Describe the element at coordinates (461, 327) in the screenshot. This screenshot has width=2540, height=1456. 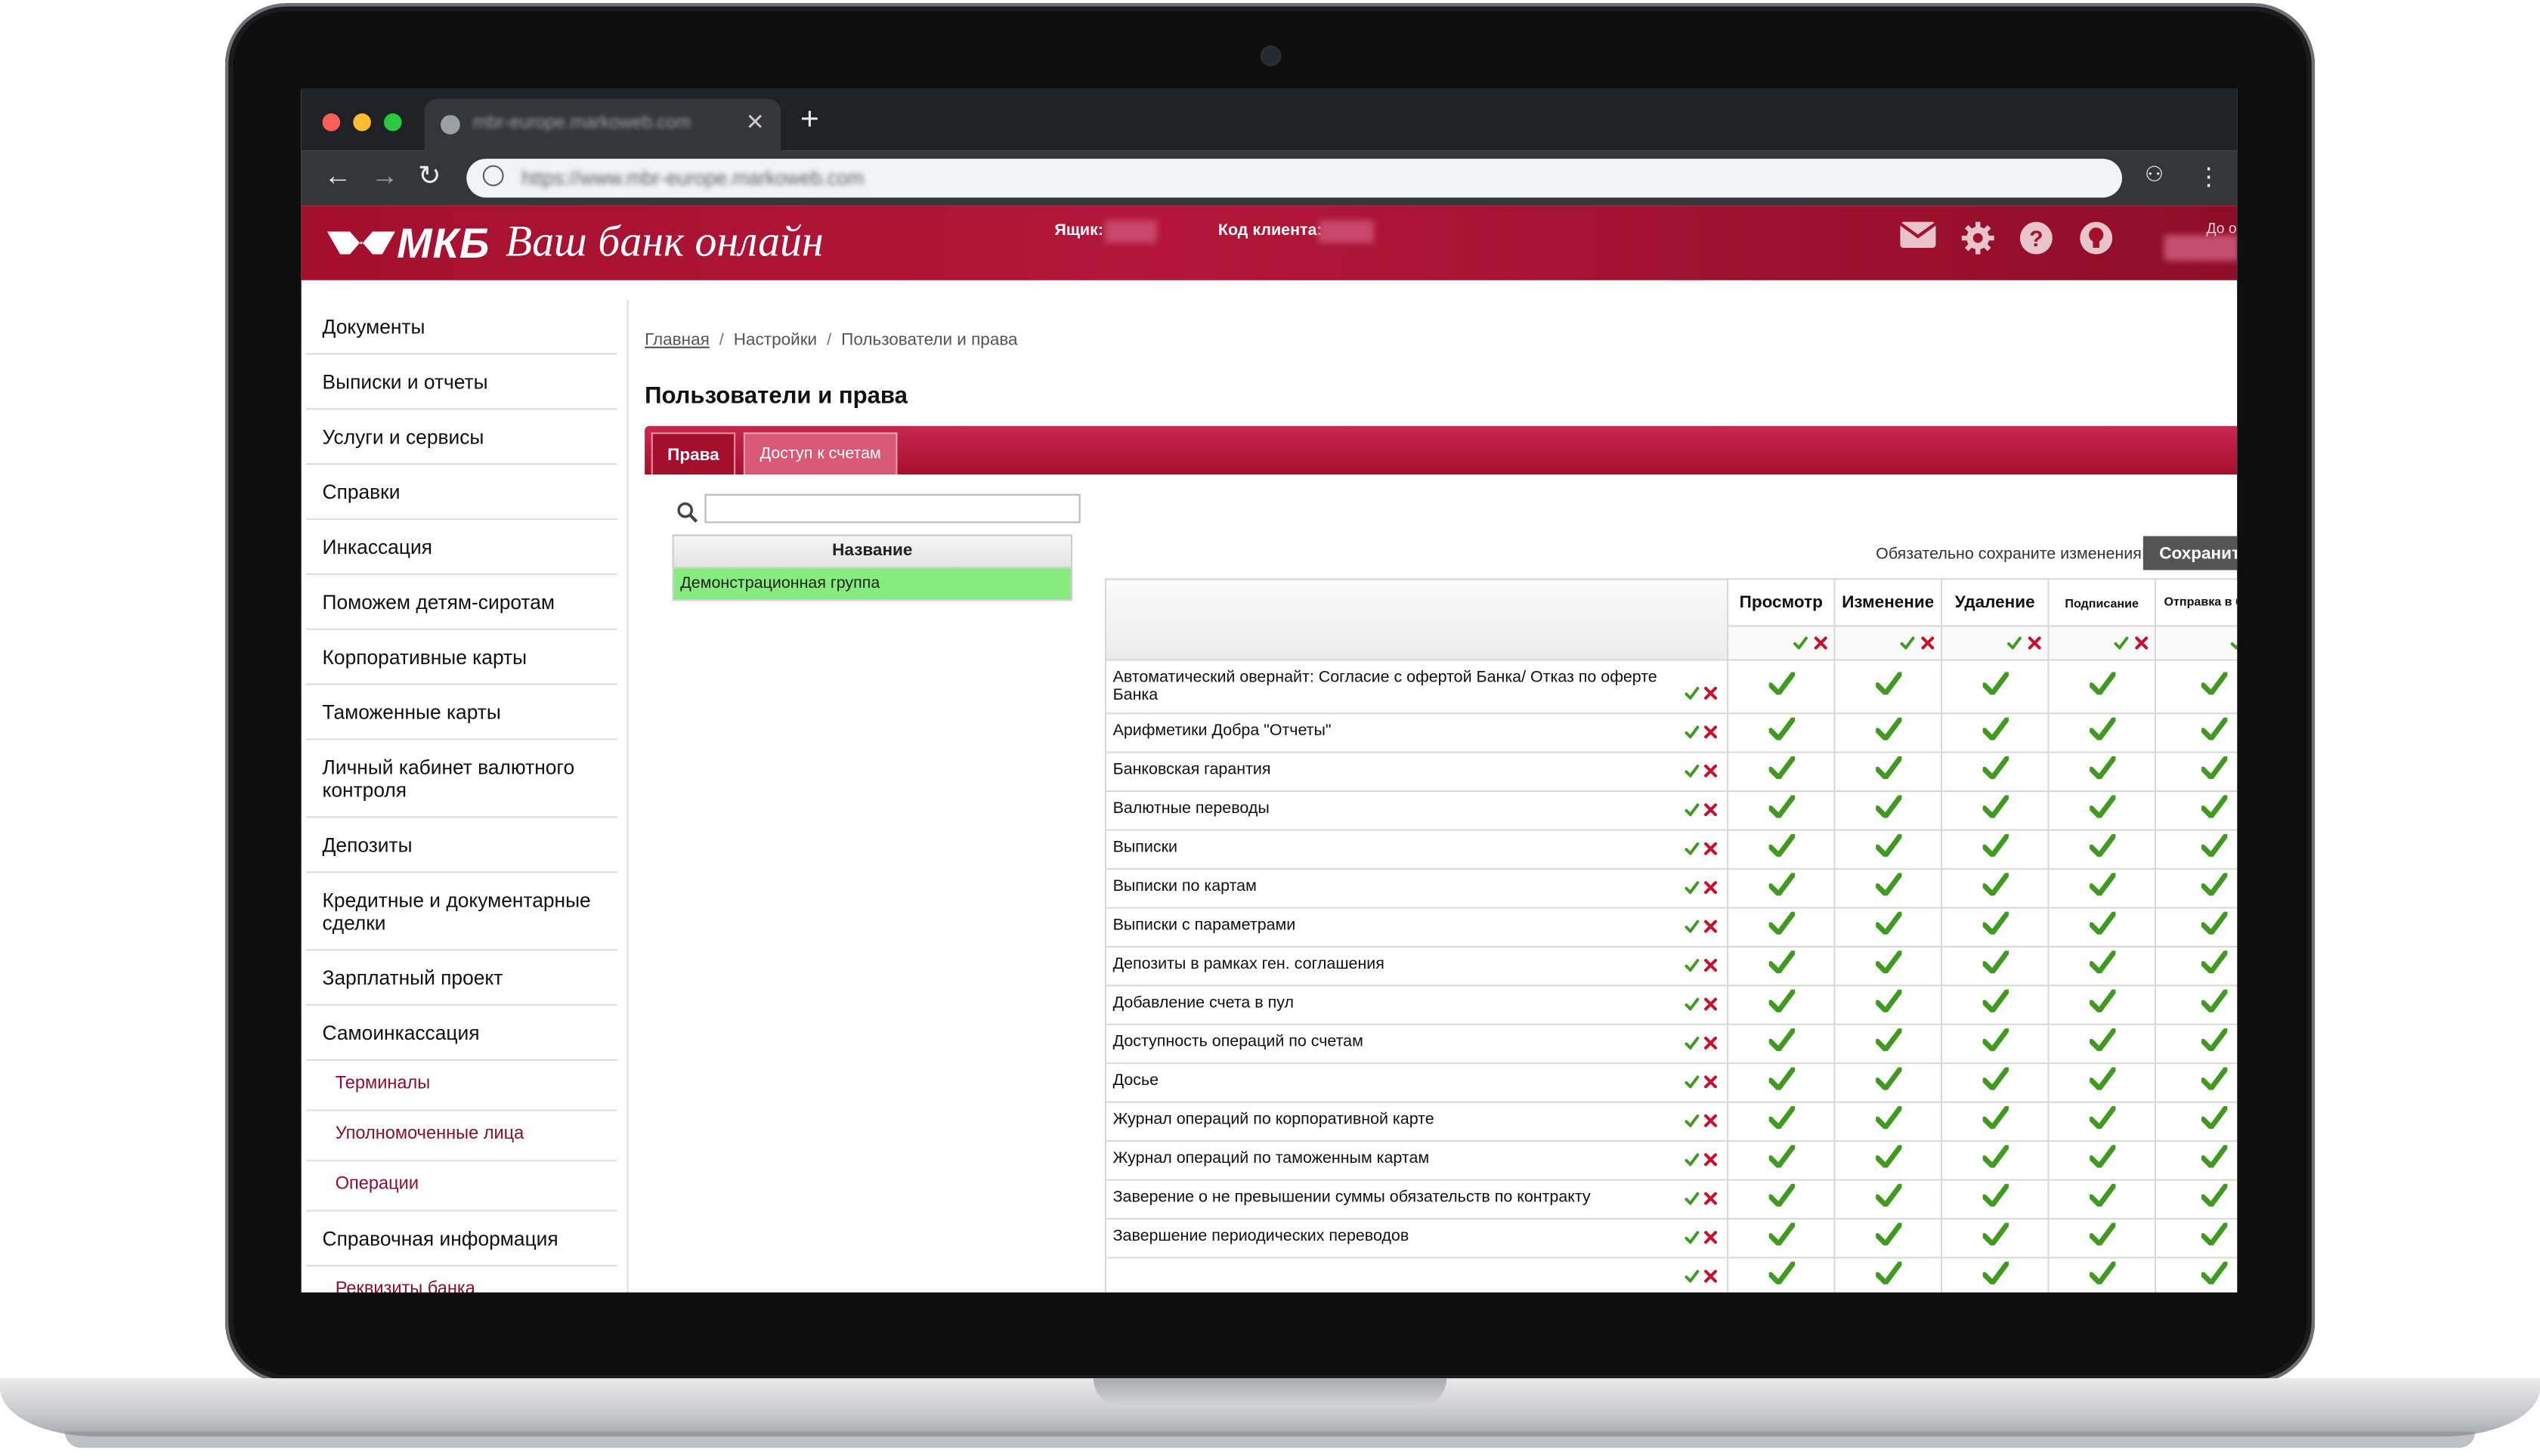
I see `sidebar-item: Документы` at that location.